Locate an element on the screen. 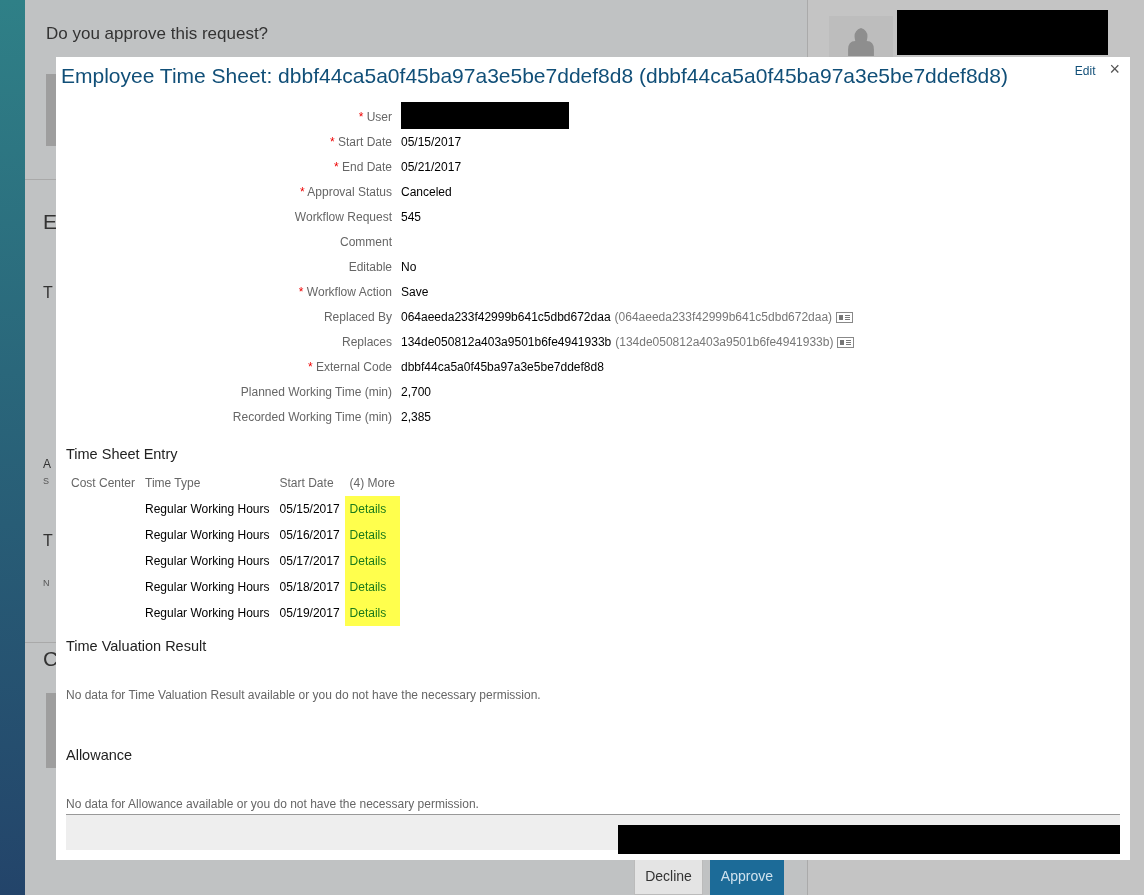 The height and width of the screenshot is (895, 1144). field-label-text: Start Date is located at coordinates (364, 141).